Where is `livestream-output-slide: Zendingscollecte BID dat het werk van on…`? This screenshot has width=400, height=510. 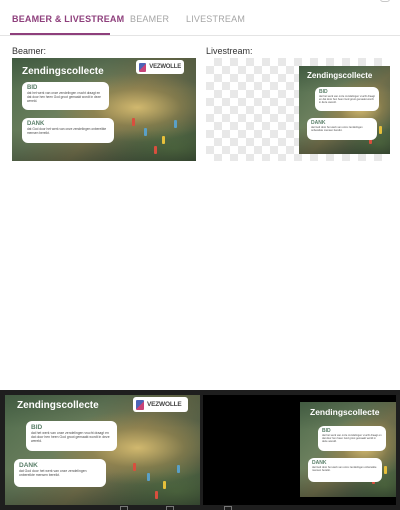 livestream-output-slide: Zendingscollecte BID dat het werk van on… is located at coordinates (348, 449).